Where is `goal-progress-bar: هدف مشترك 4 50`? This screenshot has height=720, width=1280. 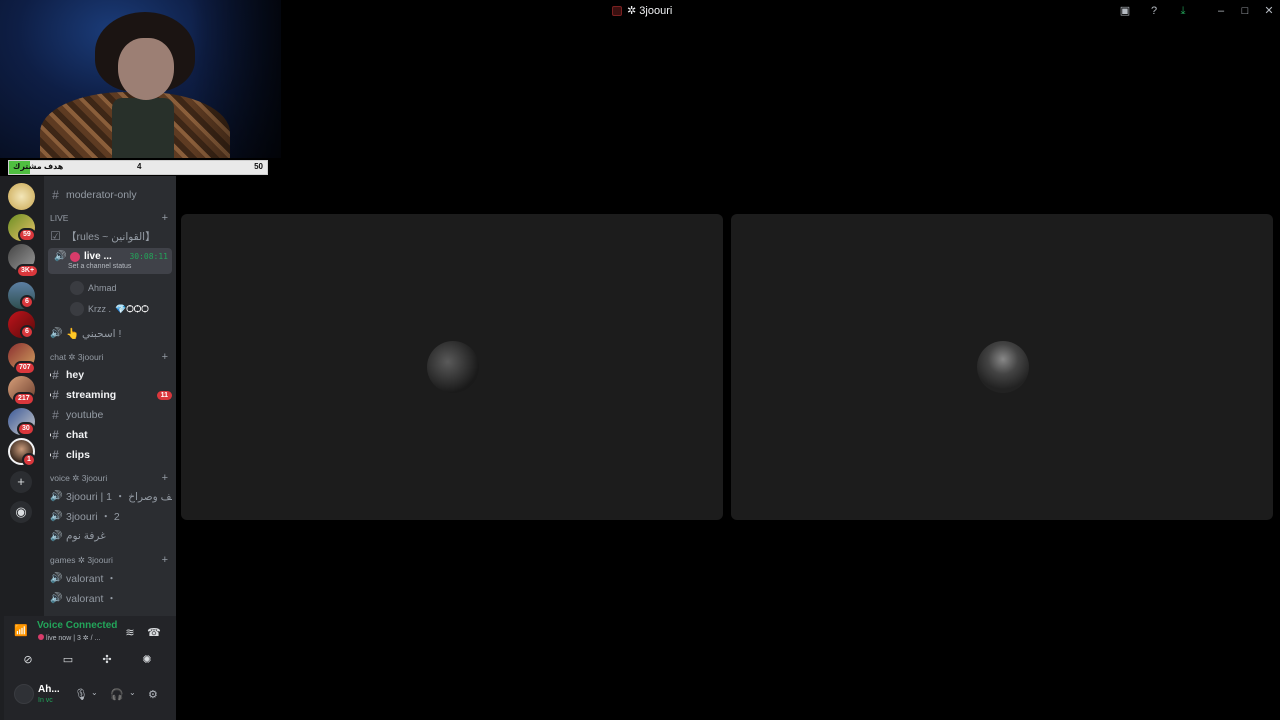
goal-progress-bar: هدف مشترك 4 50 is located at coordinates (138, 167).